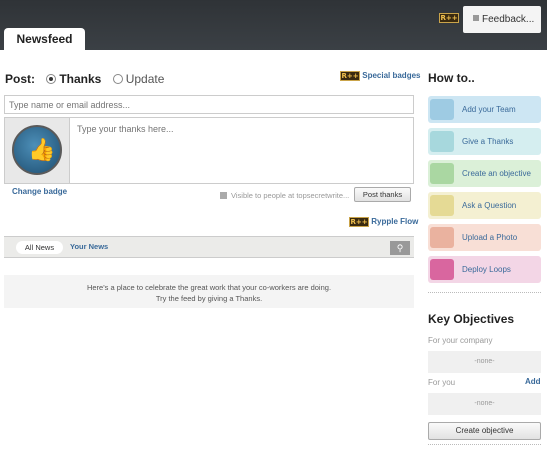 The image size is (547, 460). Describe the element at coordinates (117, 79) in the screenshot. I see `radio-update` at that location.